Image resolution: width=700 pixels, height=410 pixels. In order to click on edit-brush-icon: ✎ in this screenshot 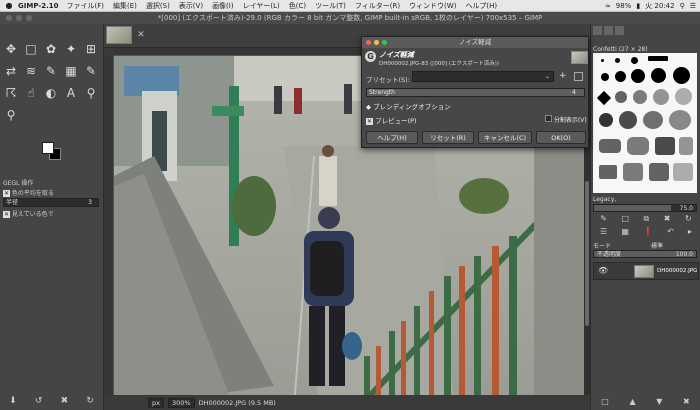, I will do `click(603, 219)`.